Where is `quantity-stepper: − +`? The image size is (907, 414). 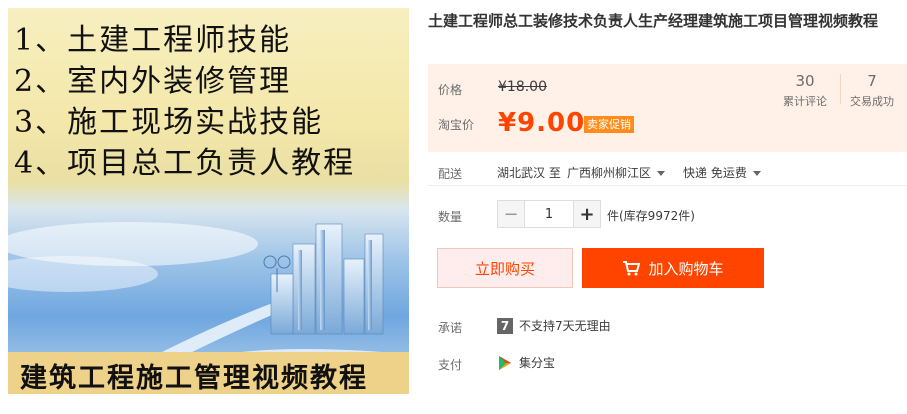 quantity-stepper: − + is located at coordinates (549, 214).